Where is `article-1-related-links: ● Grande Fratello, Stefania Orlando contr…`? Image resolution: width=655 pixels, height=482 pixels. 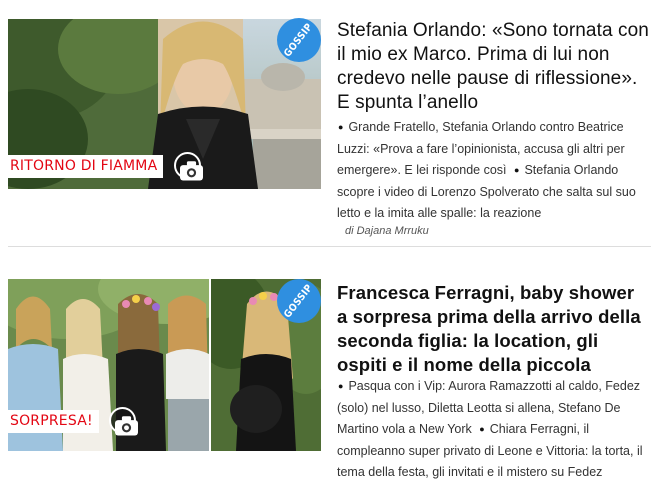 article-1-related-links: ● Grande Fratello, Stefania Orlando contr… is located at coordinates (493, 170).